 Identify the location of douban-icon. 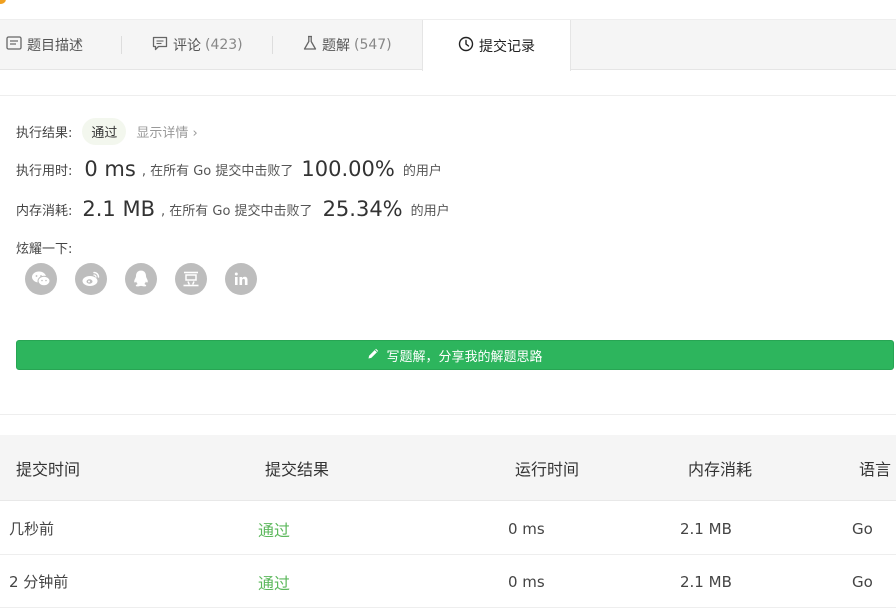
(191, 279).